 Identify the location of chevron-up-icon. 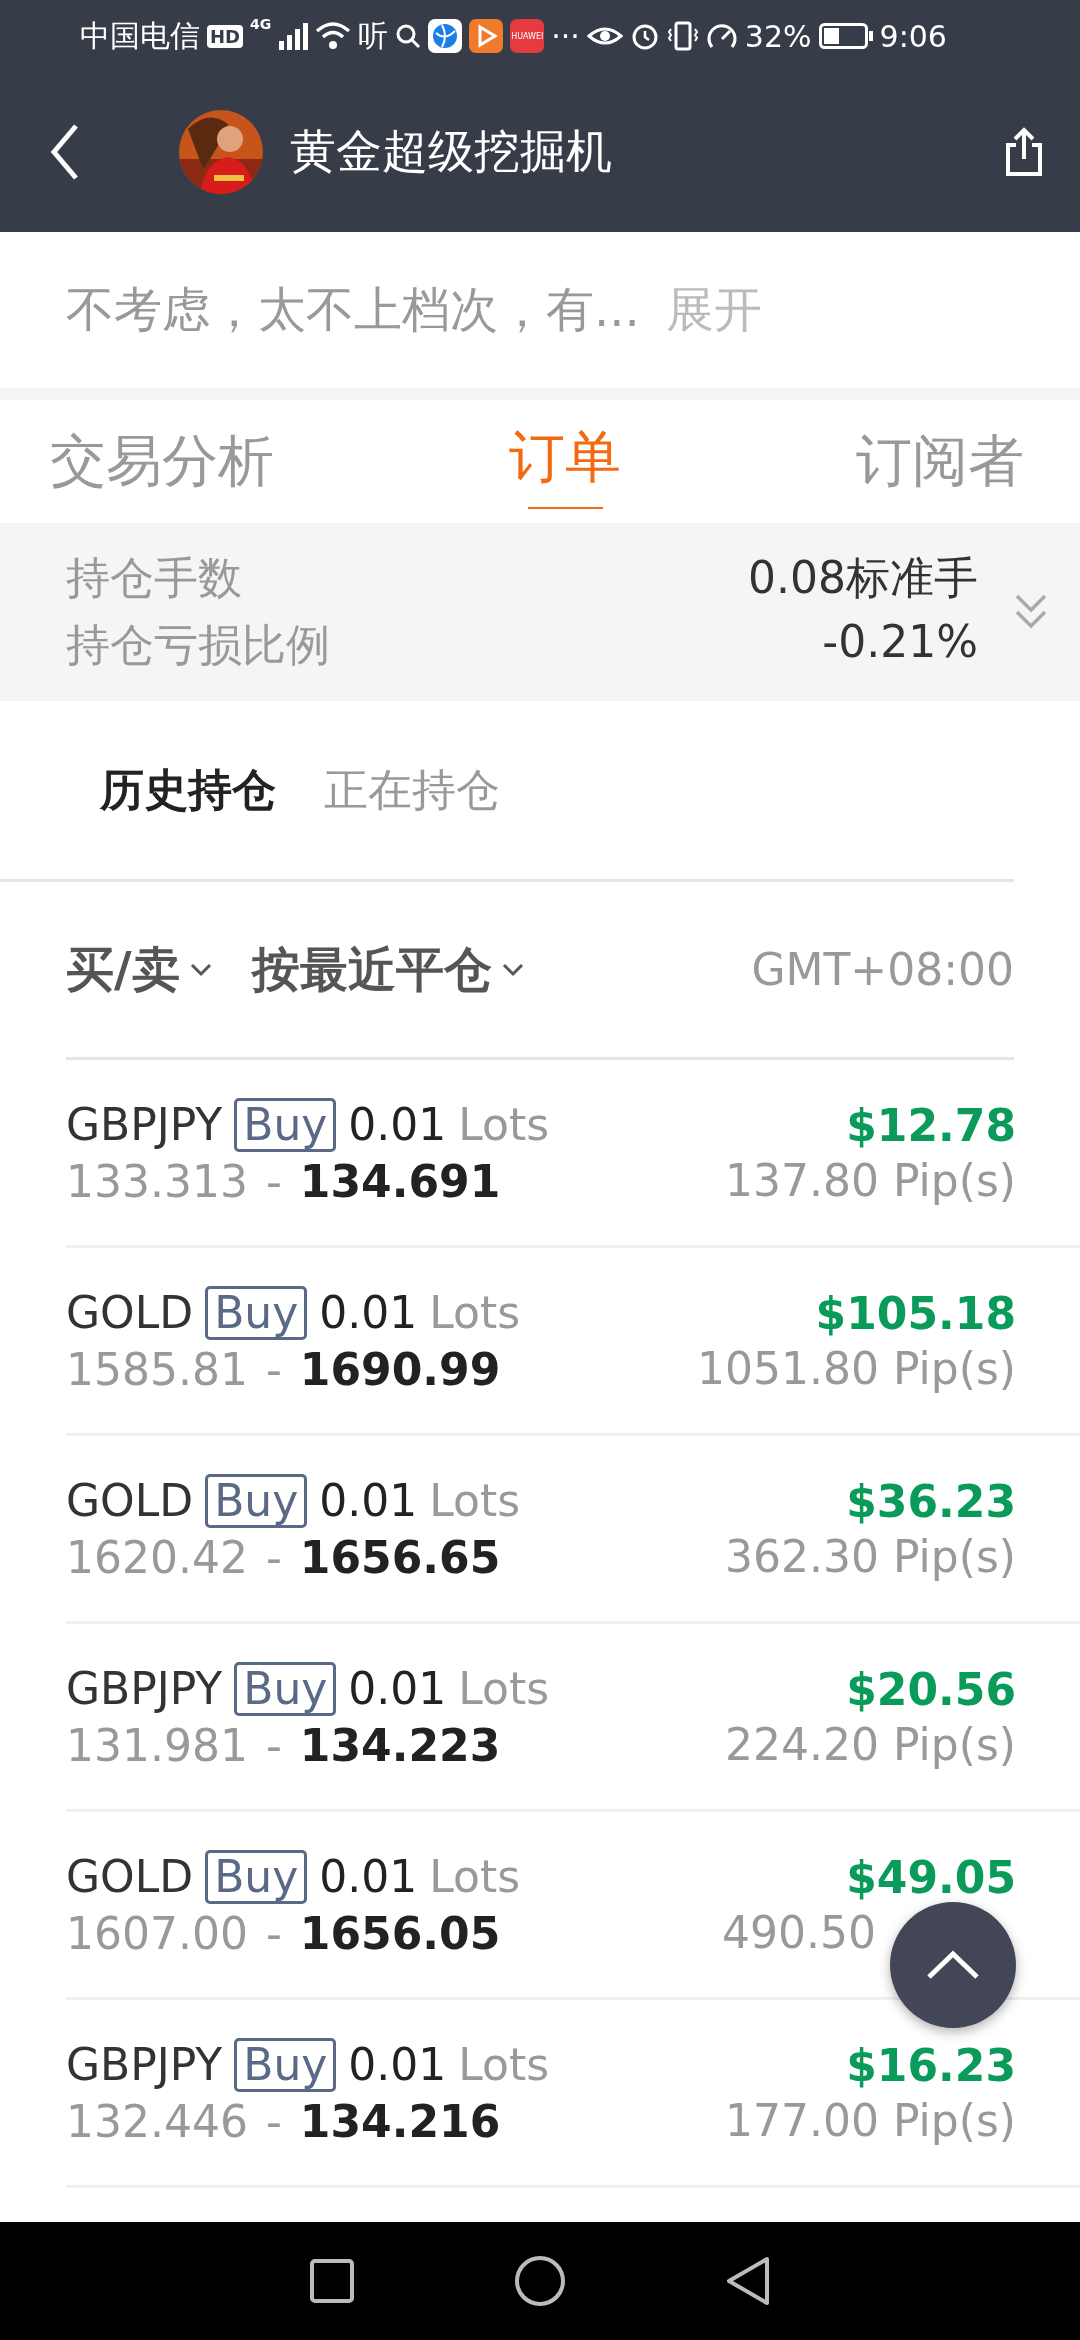
(953, 1965).